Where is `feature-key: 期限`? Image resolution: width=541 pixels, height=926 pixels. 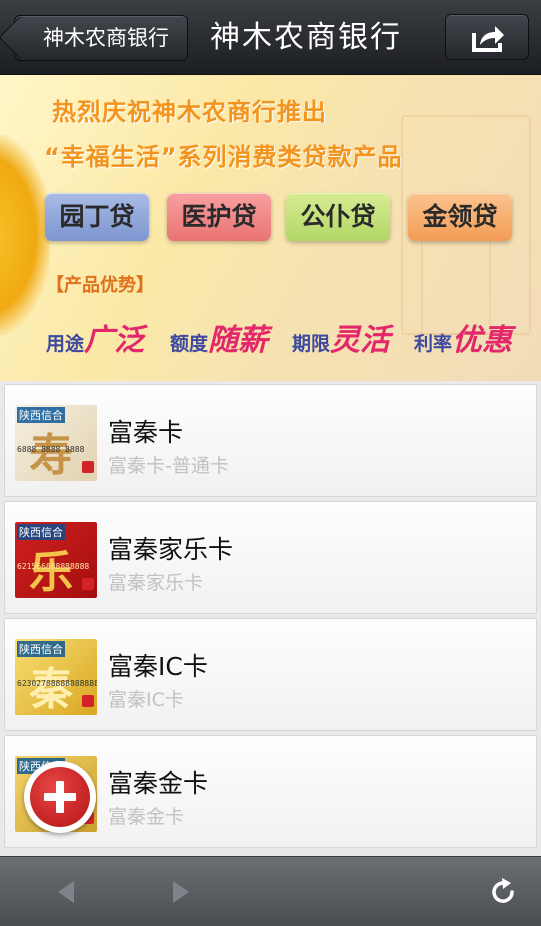
feature-key: 期限 is located at coordinates (311, 344).